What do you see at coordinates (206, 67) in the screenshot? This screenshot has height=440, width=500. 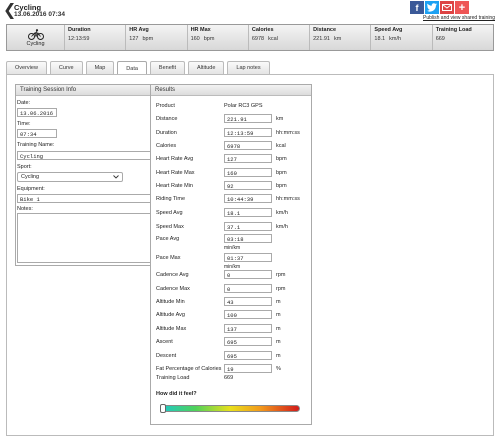 I see `tab-altitude: Altitude` at bounding box center [206, 67].